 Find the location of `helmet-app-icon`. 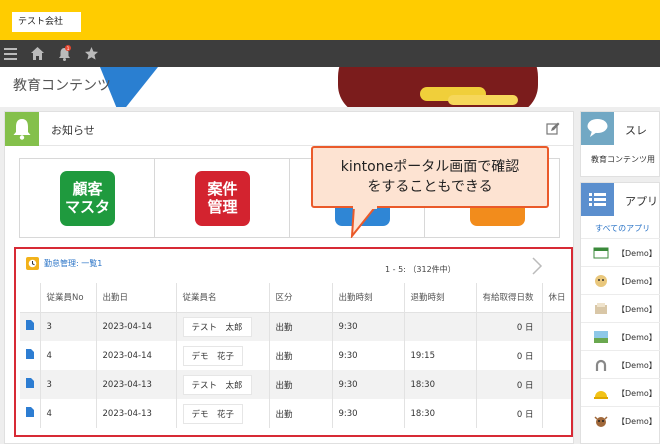

helmet-app-icon is located at coordinates (601, 395).